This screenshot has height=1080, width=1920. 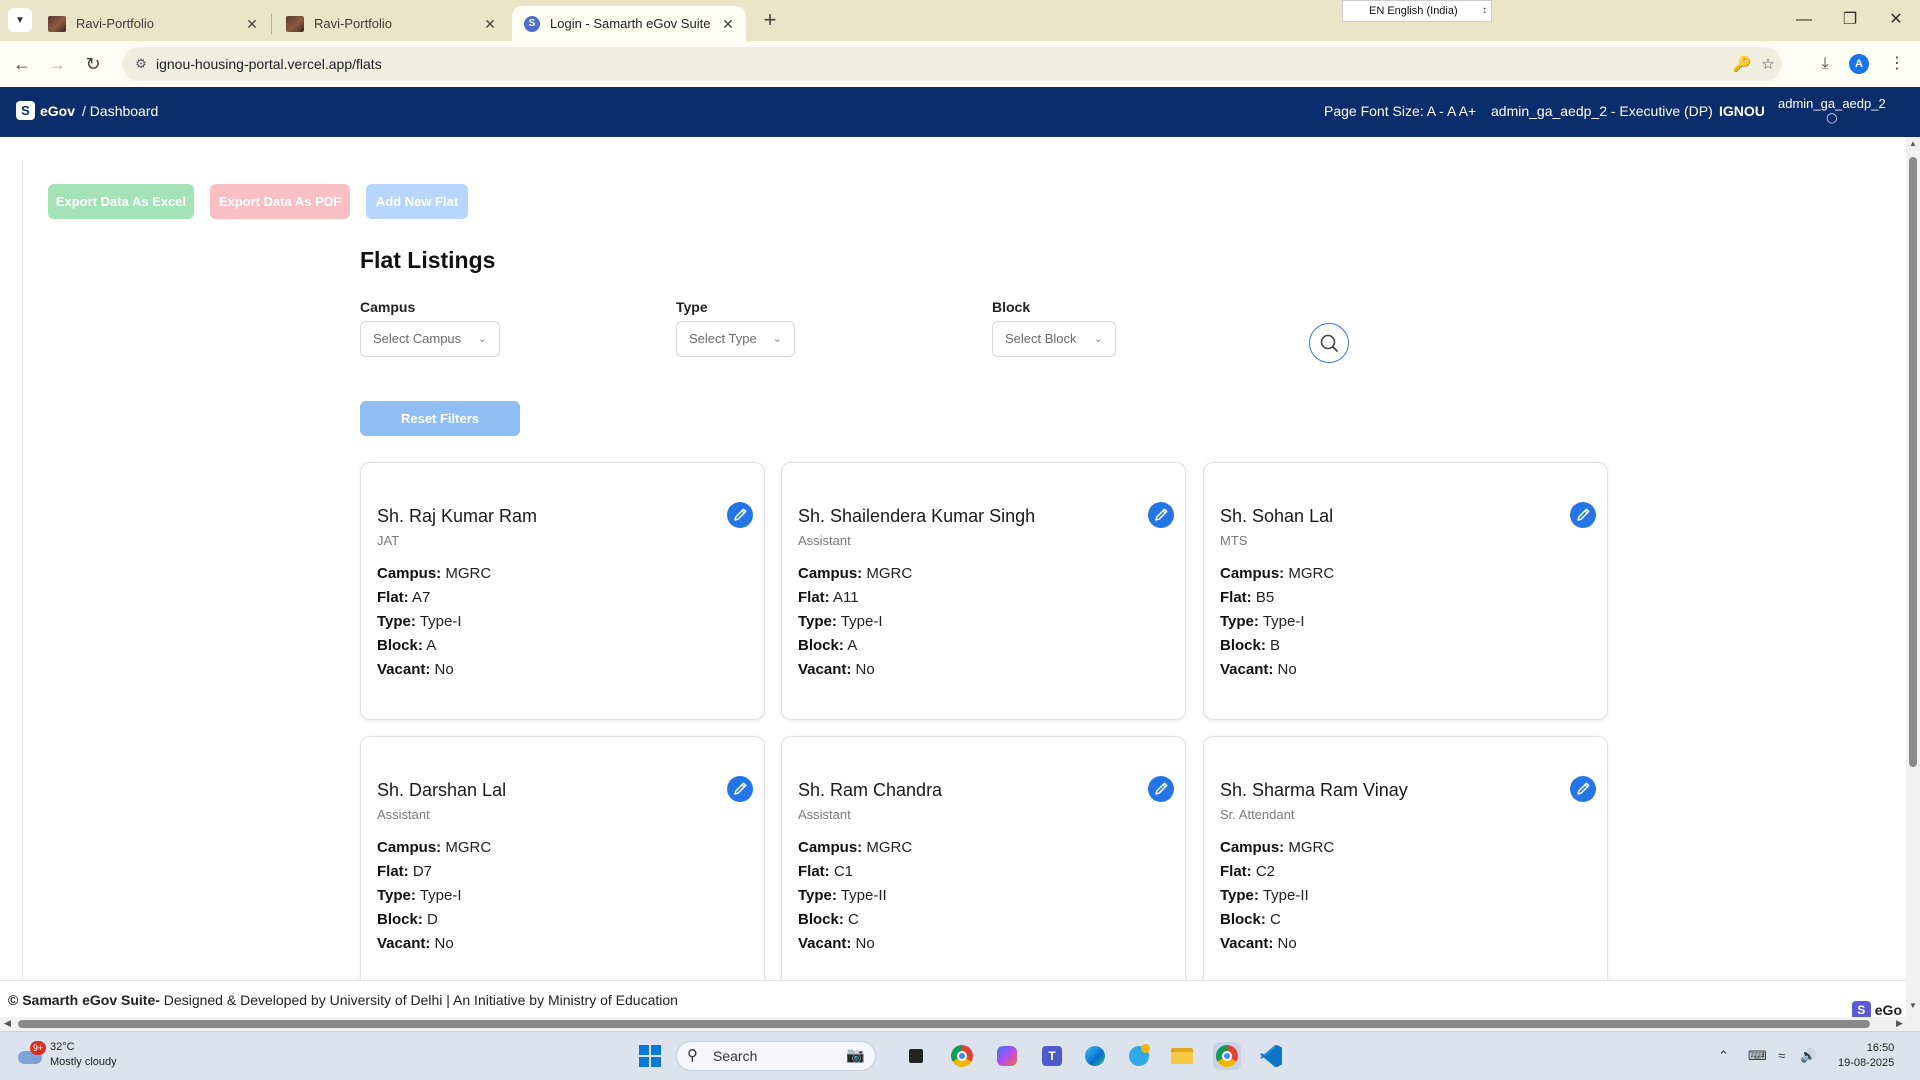 I want to click on vertical-scroll-thumb, so click(x=1913, y=462).